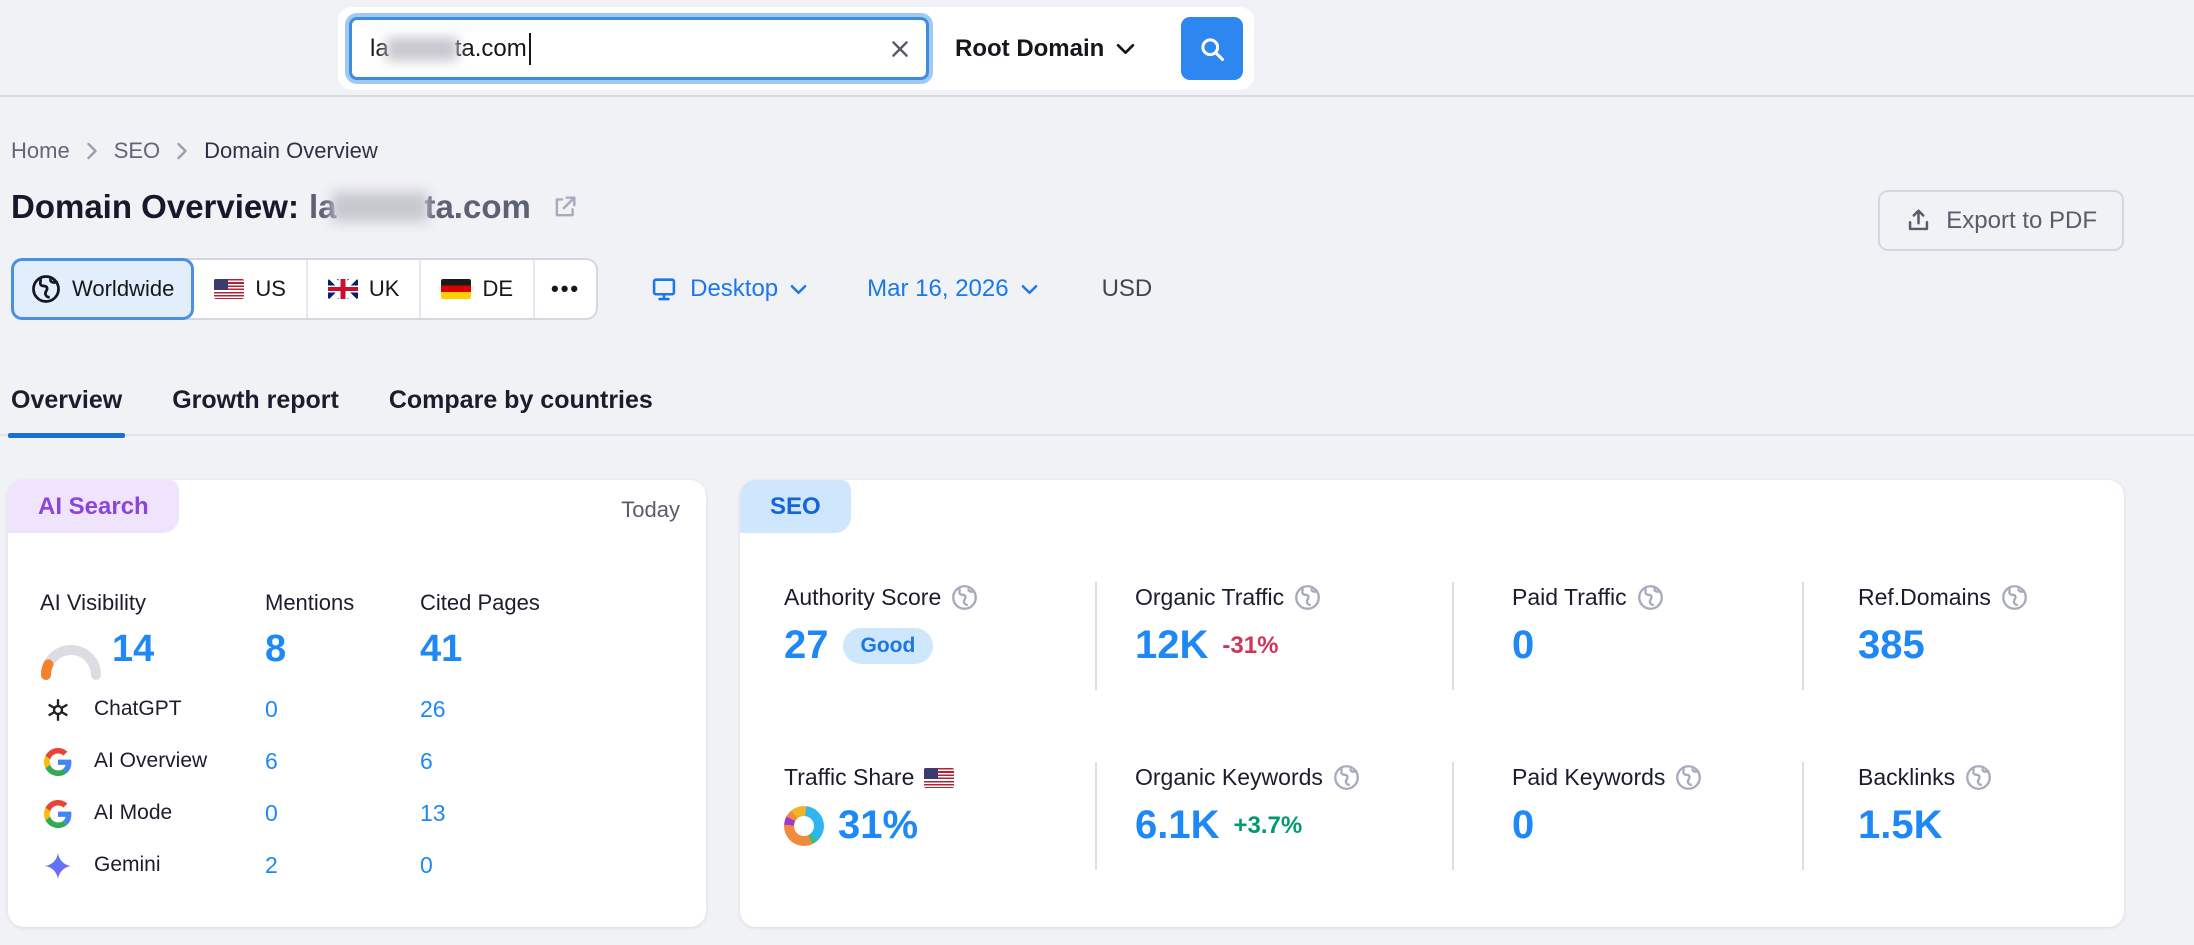 This screenshot has width=2194, height=945. Describe the element at coordinates (127, 864) in the screenshot. I see `engine-label: Gemini` at that location.